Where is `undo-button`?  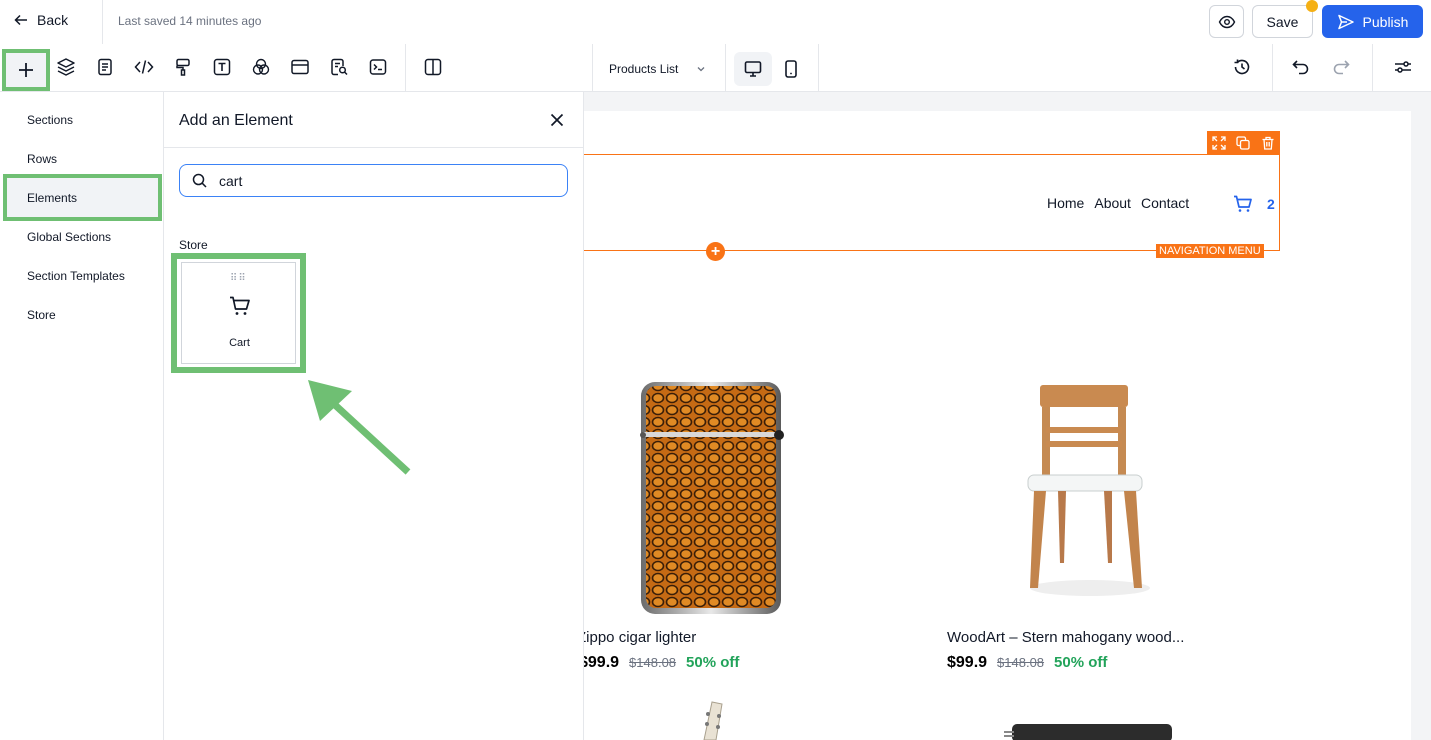 undo-button is located at coordinates (1301, 67).